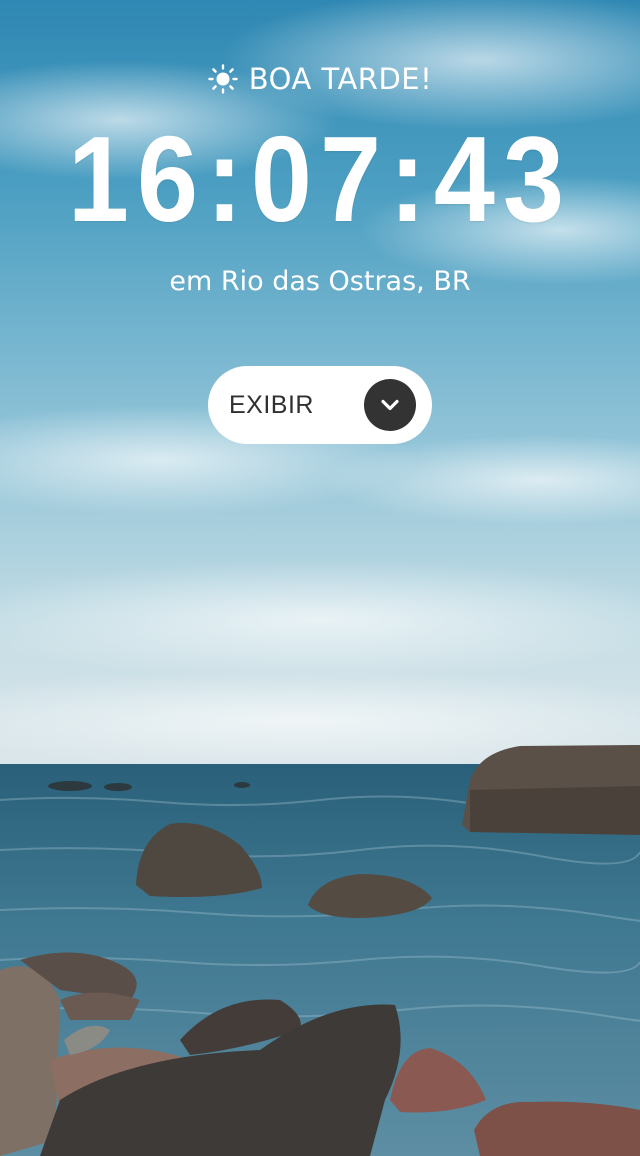  What do you see at coordinates (271, 404) in the screenshot?
I see `toggle-label: EXIBIR` at bounding box center [271, 404].